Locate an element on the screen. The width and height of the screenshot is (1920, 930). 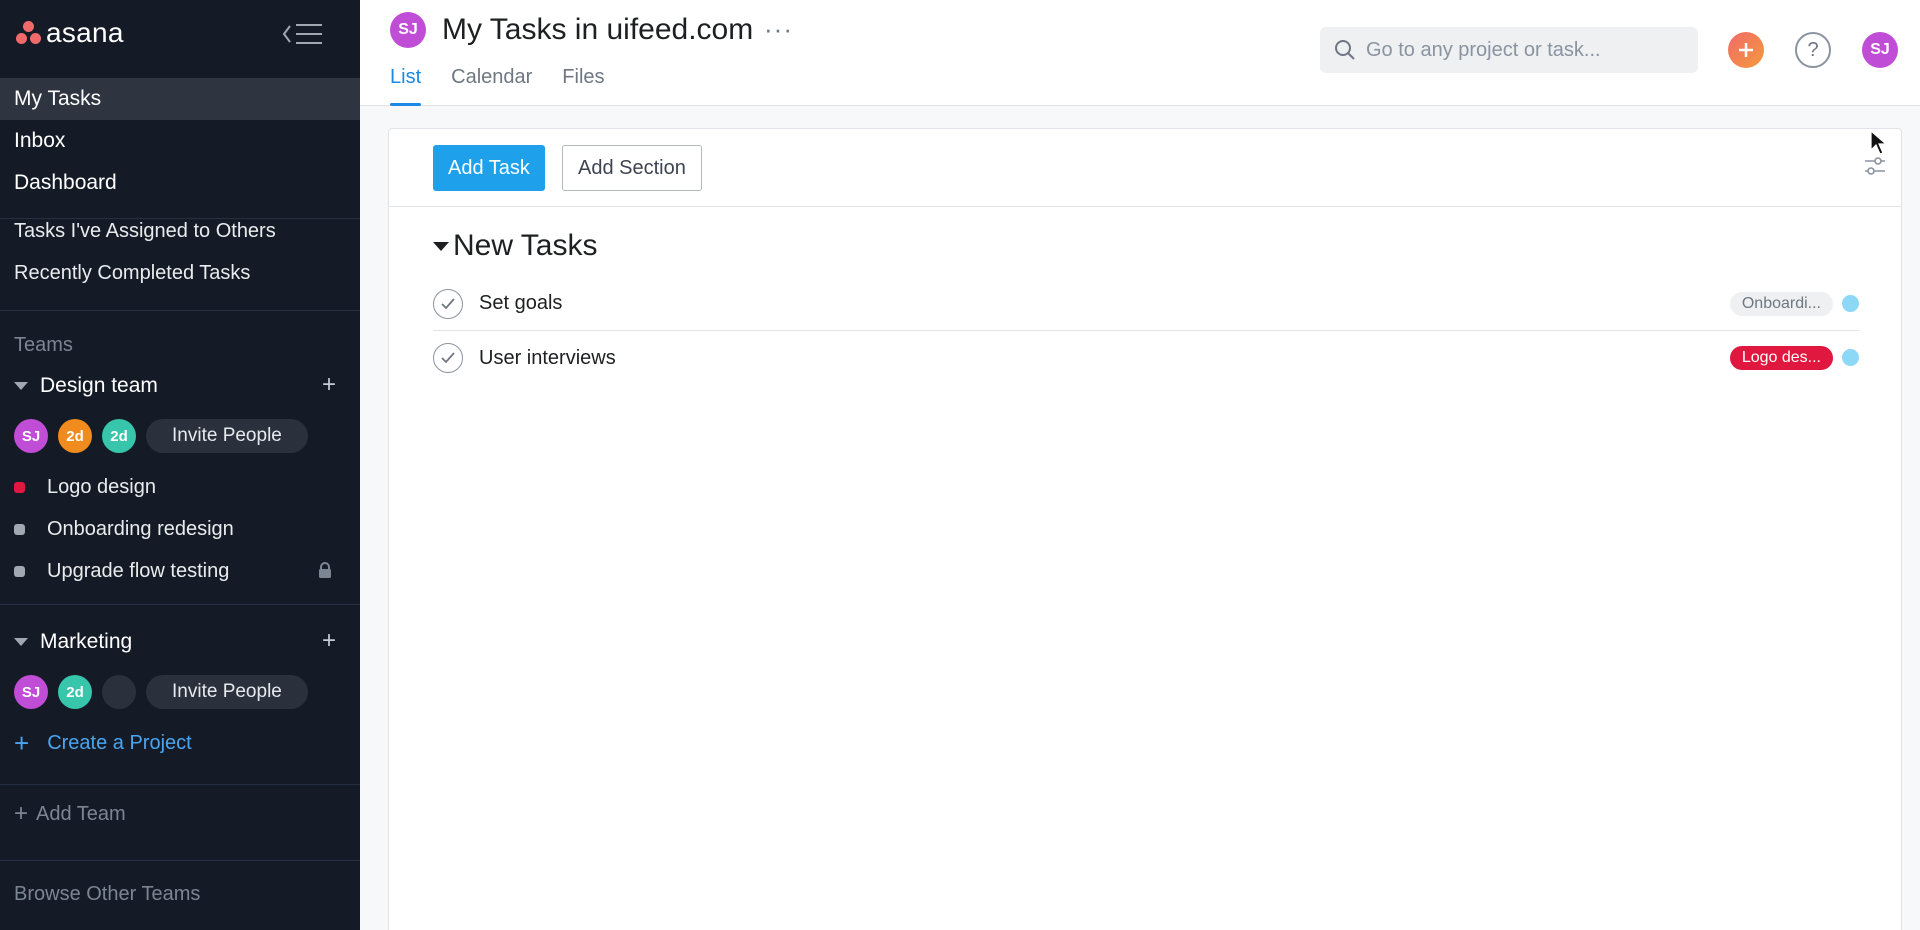
teams-label: Teams is located at coordinates (43, 345).